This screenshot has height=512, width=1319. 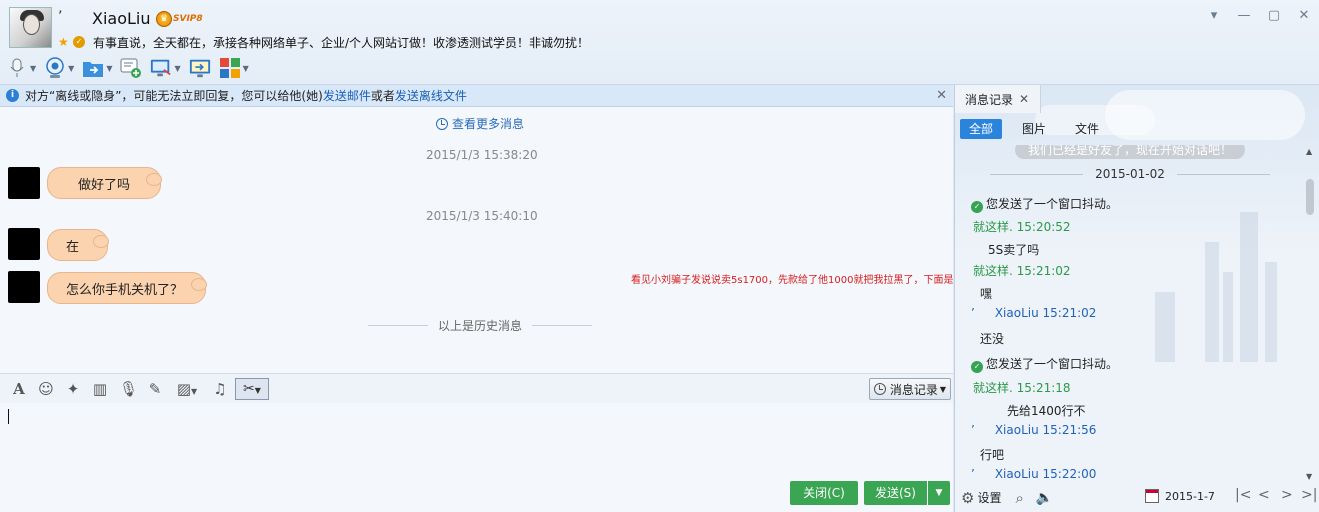 What do you see at coordinates (100, 389) in the screenshot?
I see `screenshot-frame-icon: ▥` at bounding box center [100, 389].